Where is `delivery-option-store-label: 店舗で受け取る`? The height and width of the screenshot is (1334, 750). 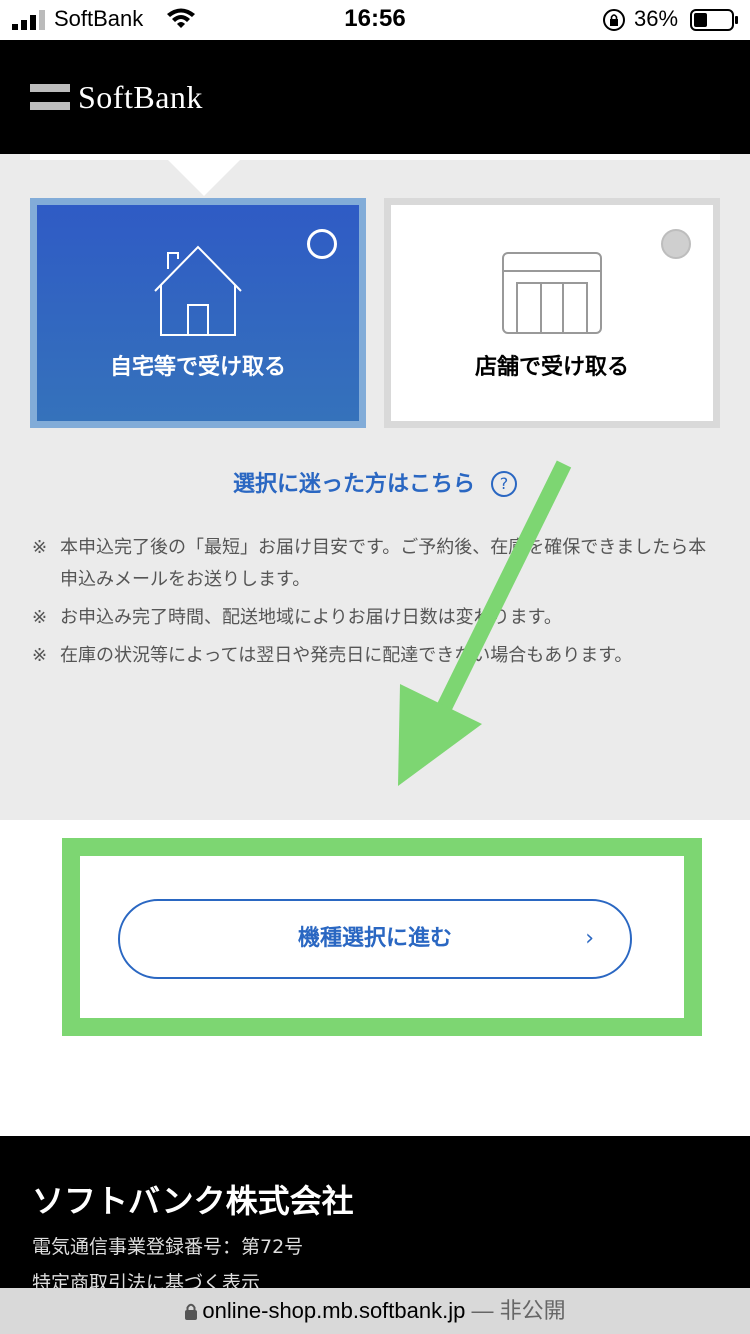
delivery-option-store-label: 店舗で受け取る is located at coordinates (551, 367).